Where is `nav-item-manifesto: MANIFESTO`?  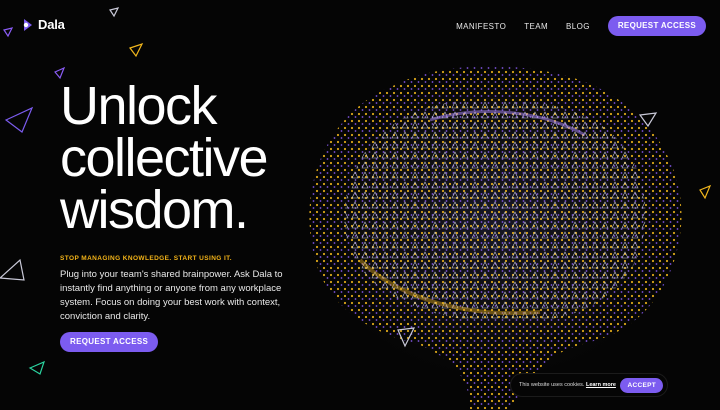
nav-item-manifesto: MANIFESTO is located at coordinates (481, 26).